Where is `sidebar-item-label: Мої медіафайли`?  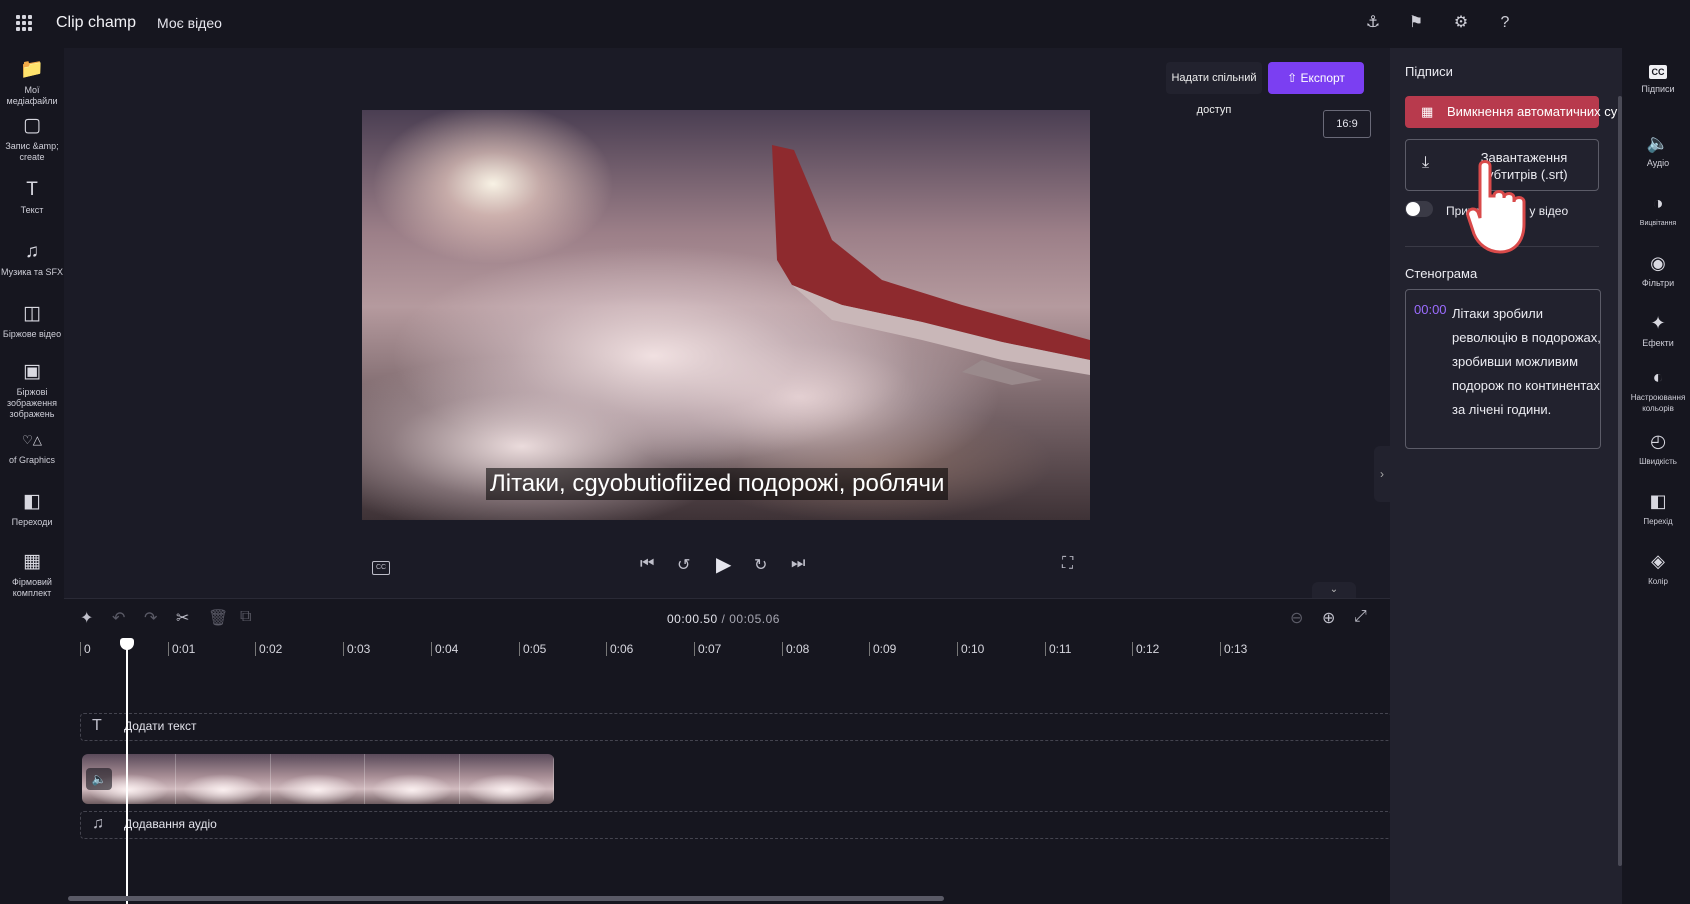
sidebar-item-label: Мої медіафайли is located at coordinates (32, 95).